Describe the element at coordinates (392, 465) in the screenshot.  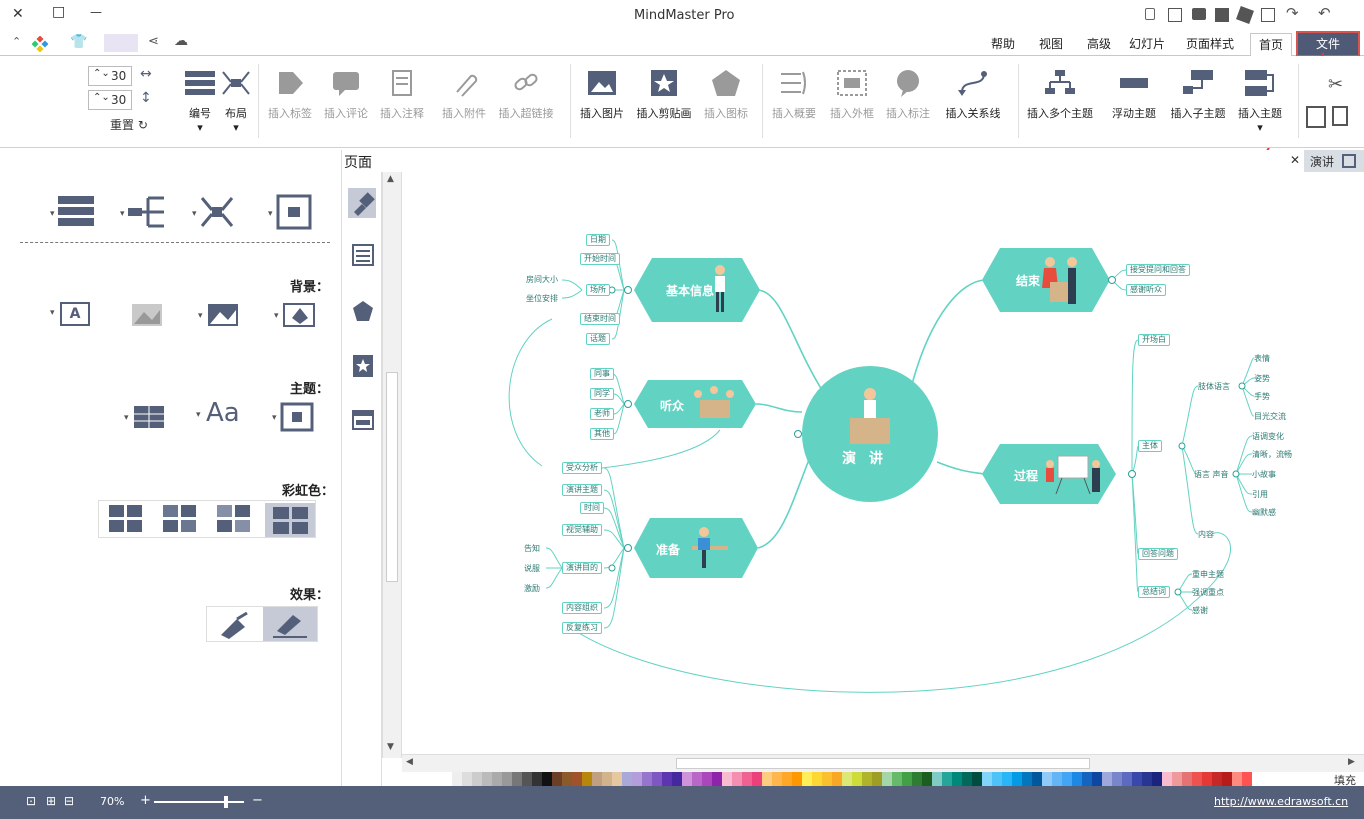
I see `vertical-scrollbar: ▲ ▼` at that location.